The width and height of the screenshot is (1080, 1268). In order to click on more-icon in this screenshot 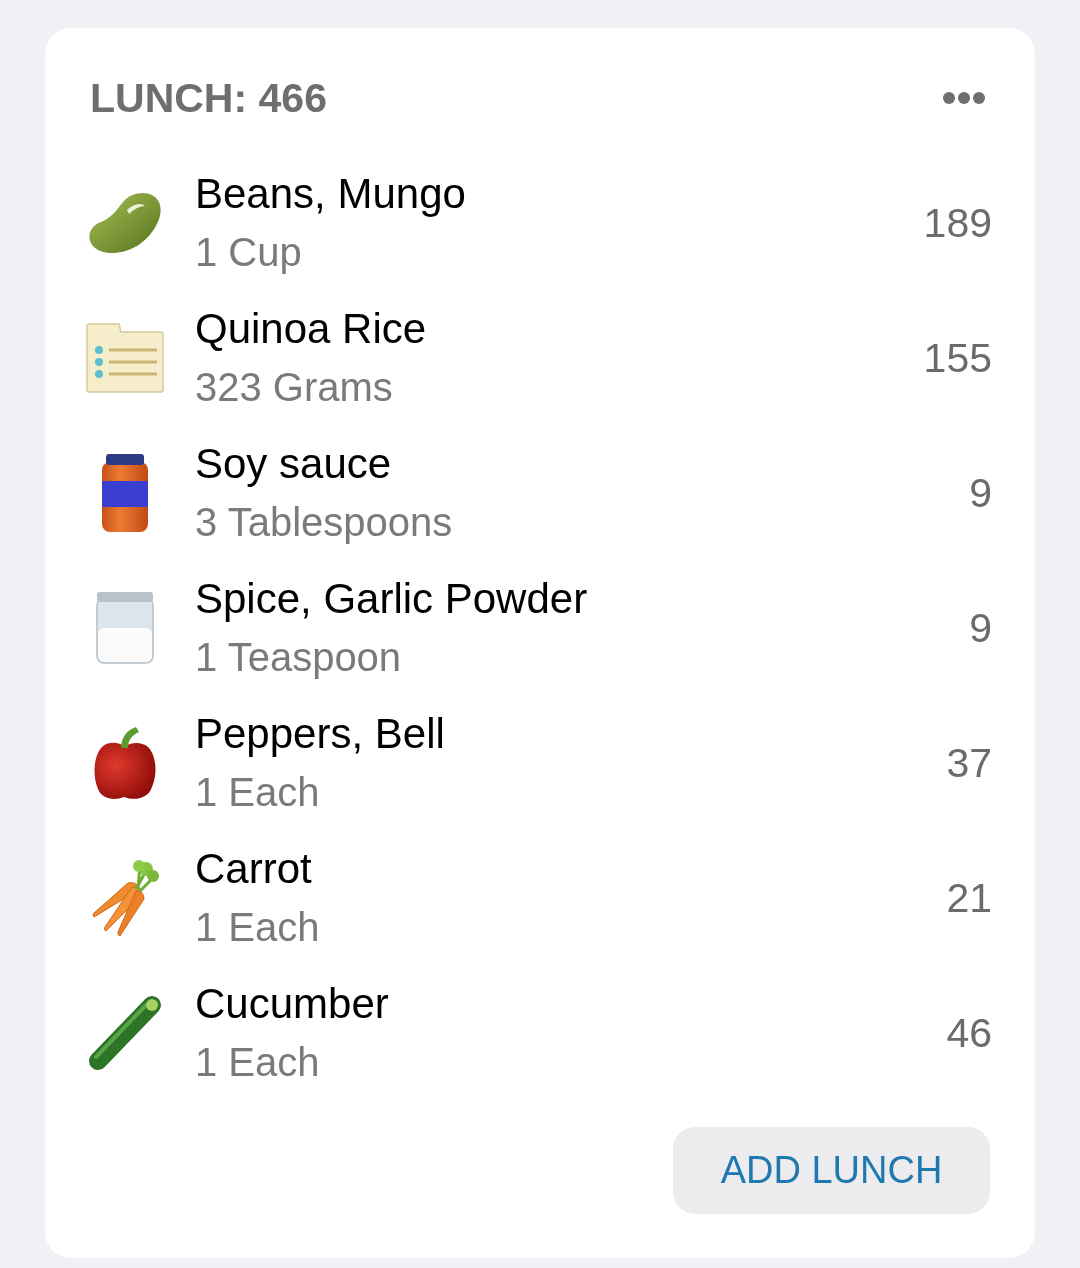, I will do `click(964, 98)`.